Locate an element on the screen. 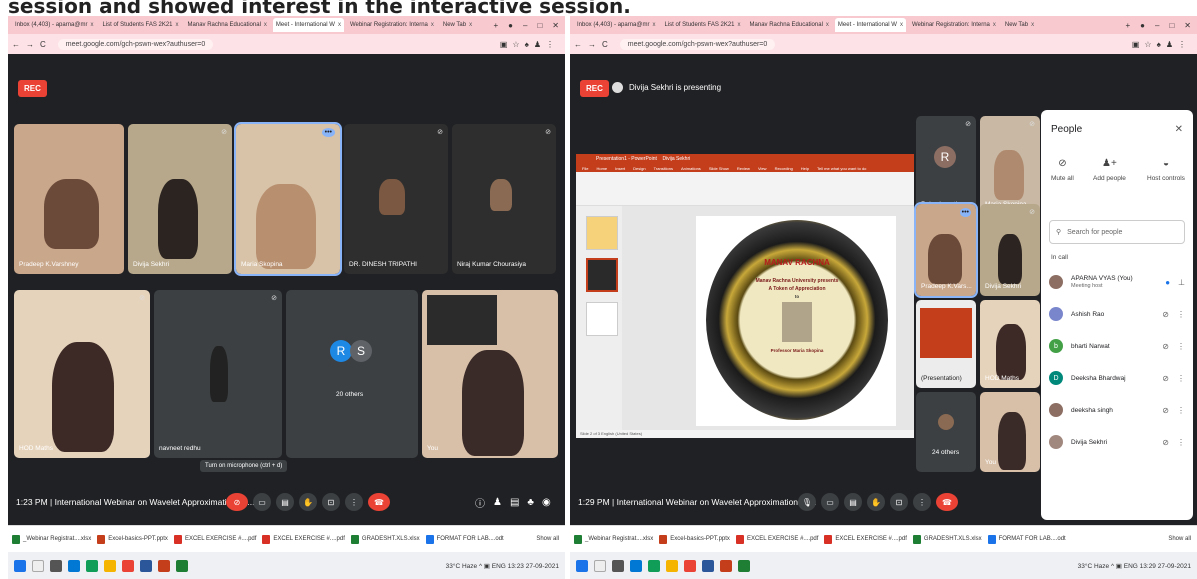  tile-hod: ⊘ HOD Maths is located at coordinates (82, 374).